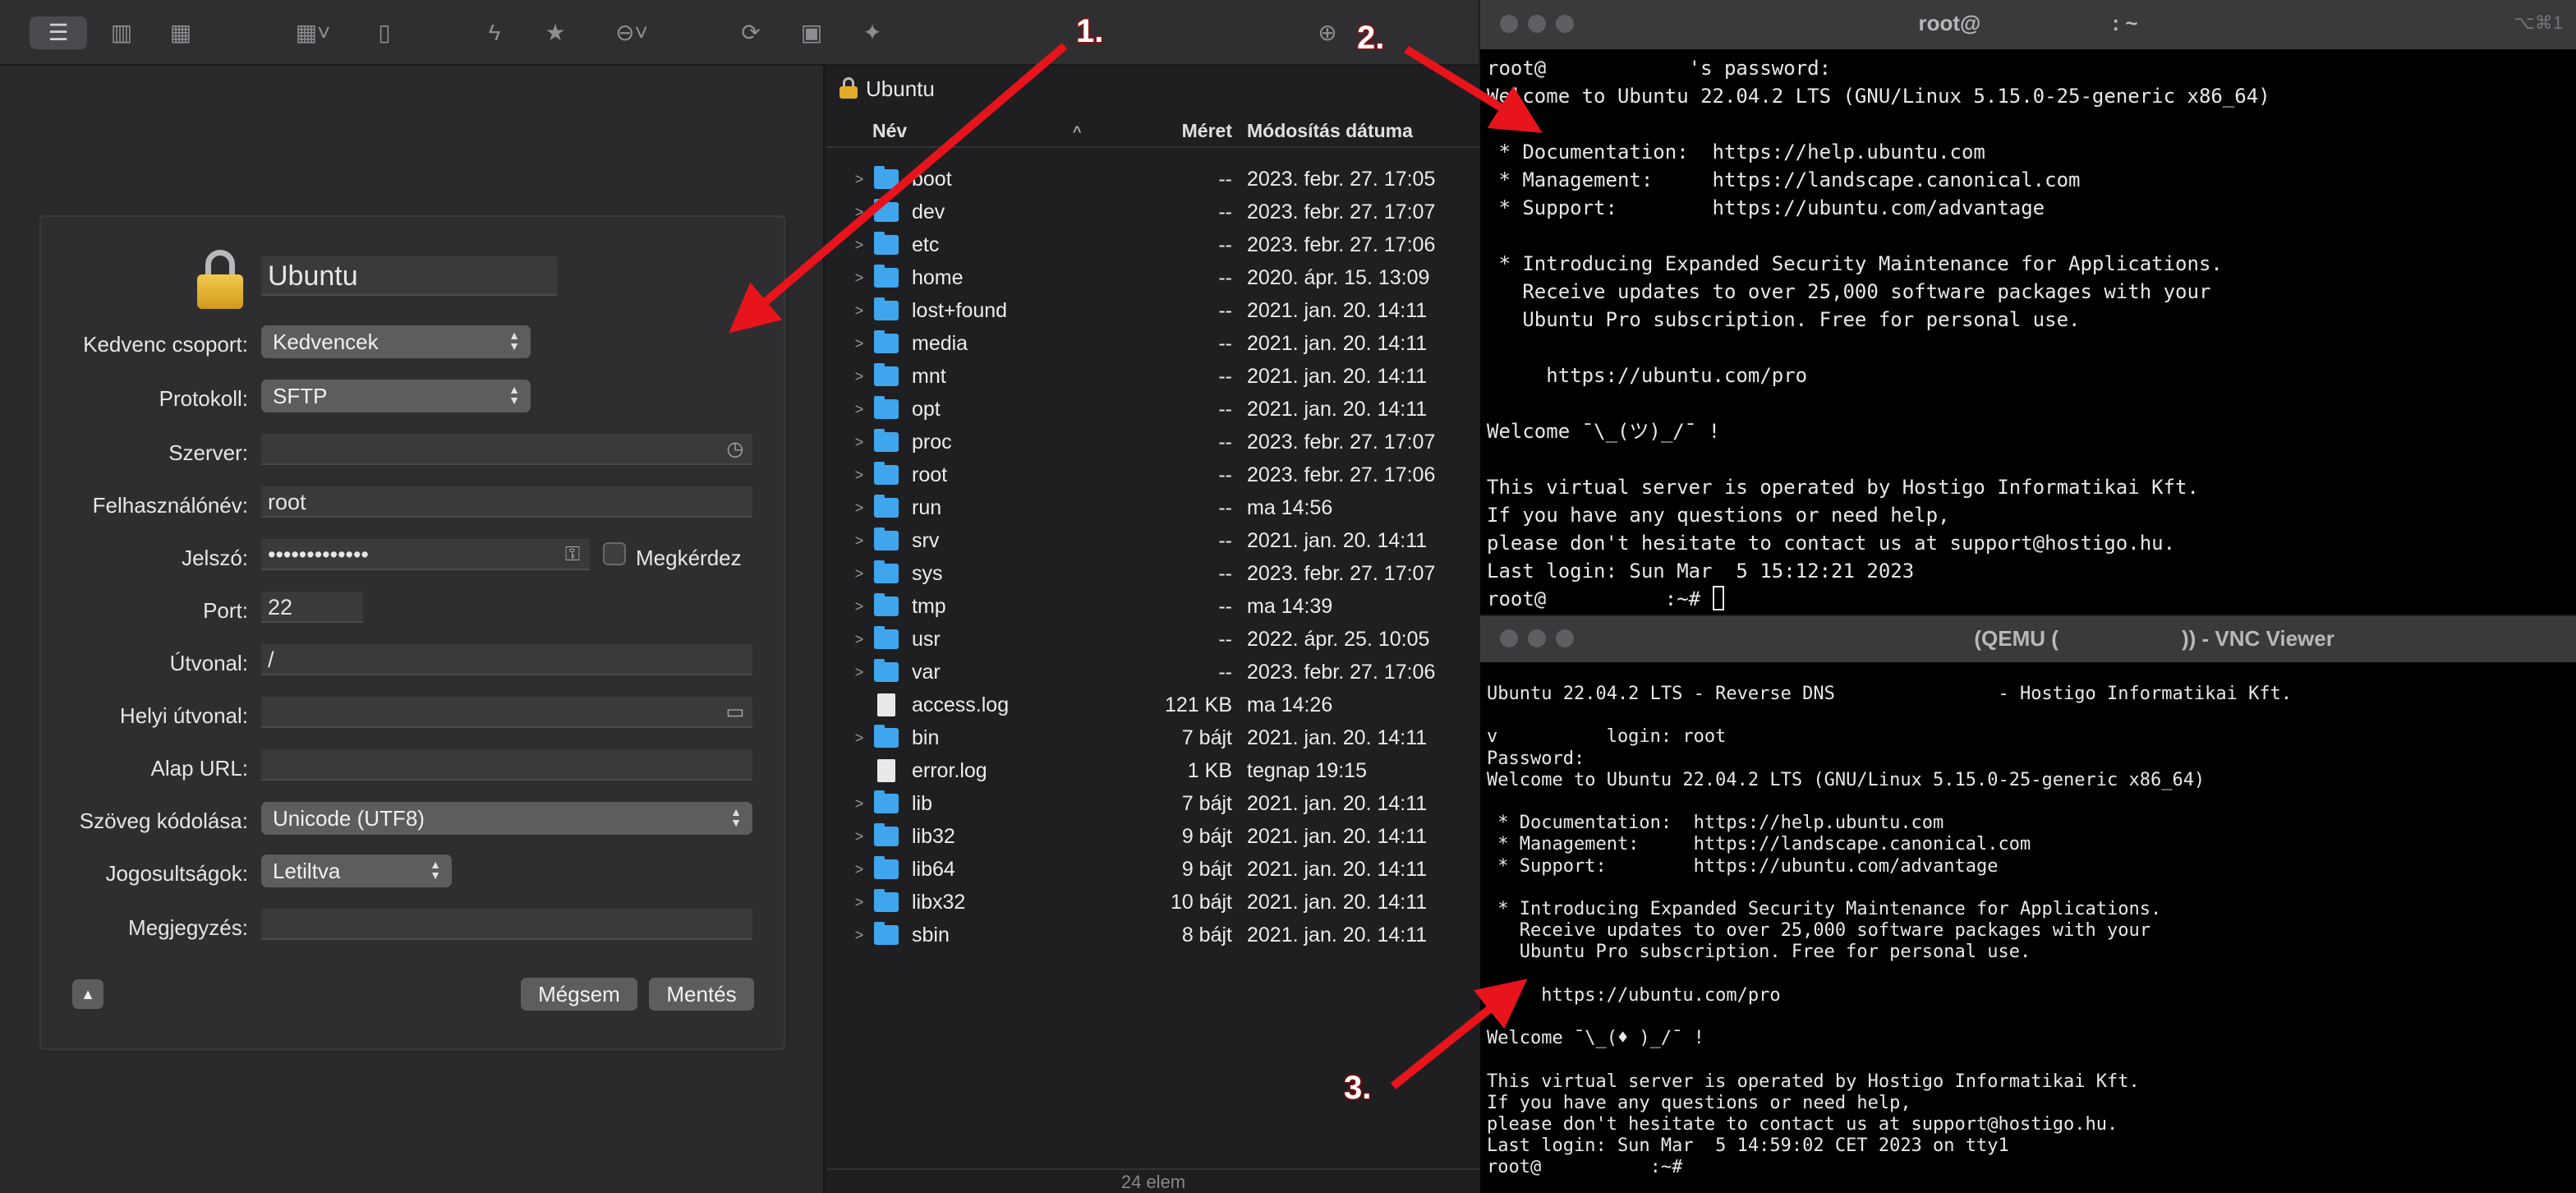 The height and width of the screenshot is (1193, 2576). I want to click on column-view-icon: ▥, so click(121, 32).